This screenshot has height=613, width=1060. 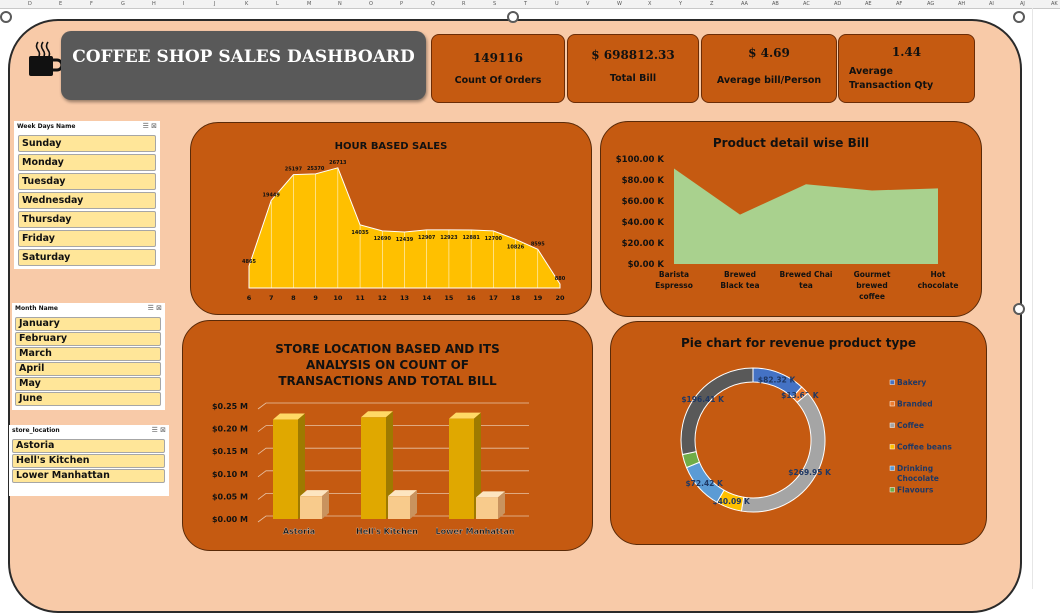 What do you see at coordinates (87, 181) in the screenshot?
I see `slicer-item-tuesday: Tuesday` at bounding box center [87, 181].